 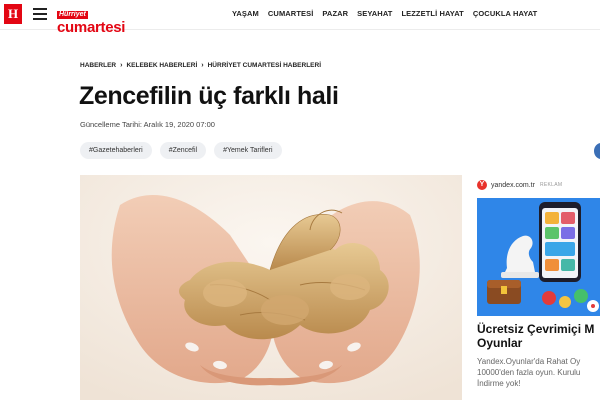 I want to click on ad-desc-line: 10000'den fazla oyun. Kurulu, so click(x=529, y=372).